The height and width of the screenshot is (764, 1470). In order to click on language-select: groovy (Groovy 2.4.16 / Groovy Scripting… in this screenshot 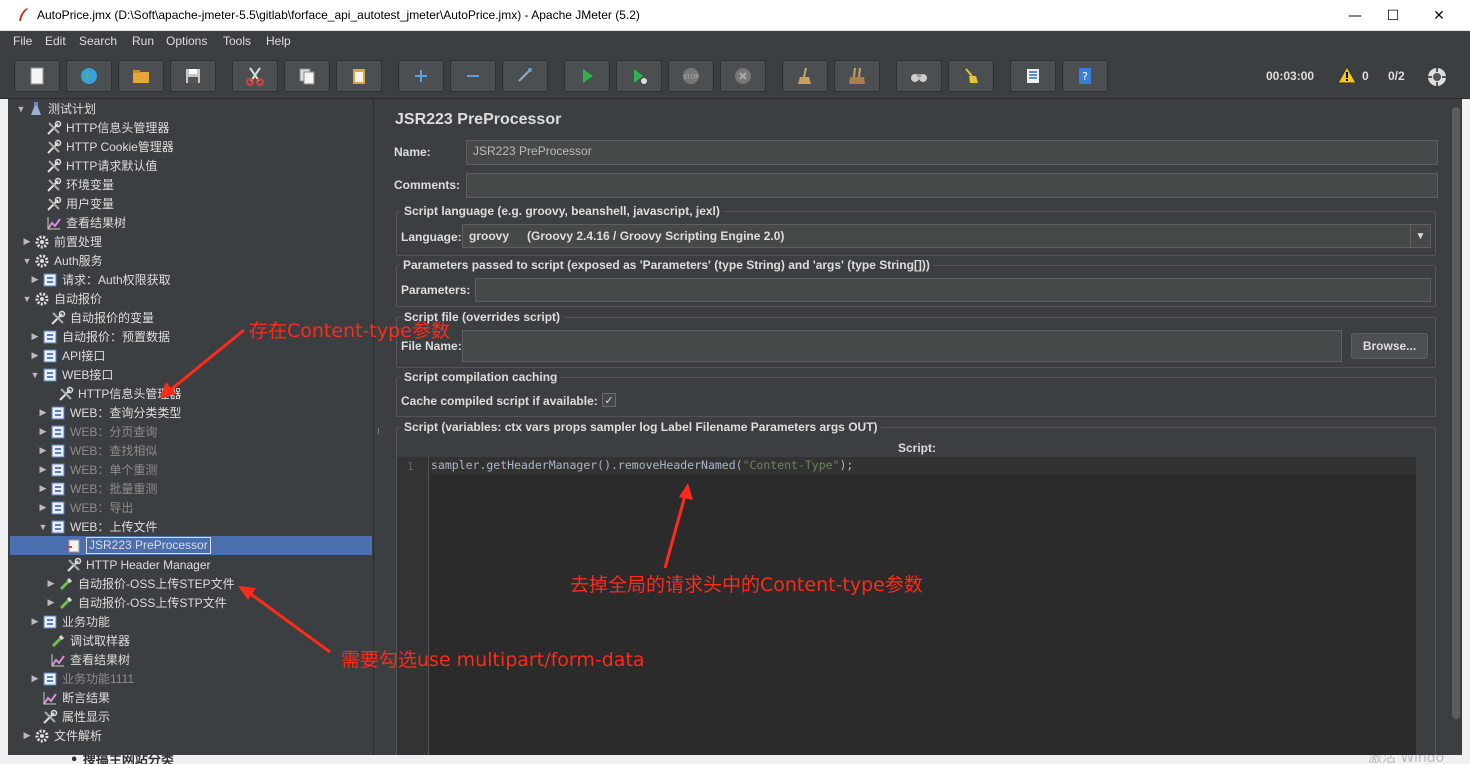, I will do `click(946, 236)`.